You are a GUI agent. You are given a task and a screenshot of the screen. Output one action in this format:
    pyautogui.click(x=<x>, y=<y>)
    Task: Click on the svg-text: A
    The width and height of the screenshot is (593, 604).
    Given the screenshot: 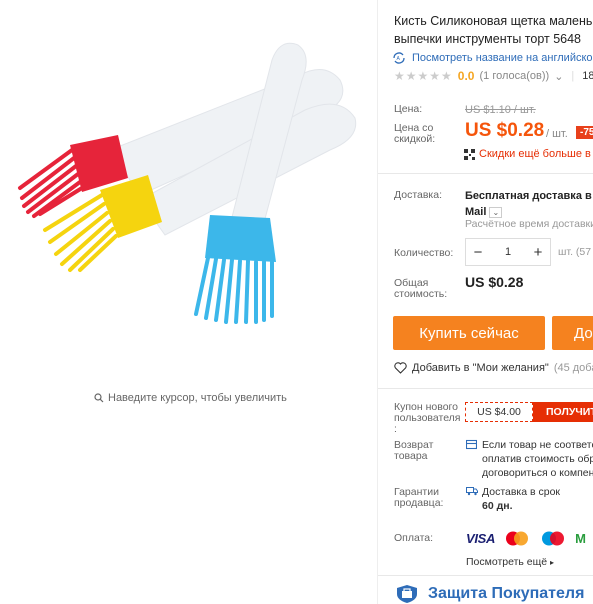 What is the action you would take?
    pyautogui.click(x=399, y=59)
    